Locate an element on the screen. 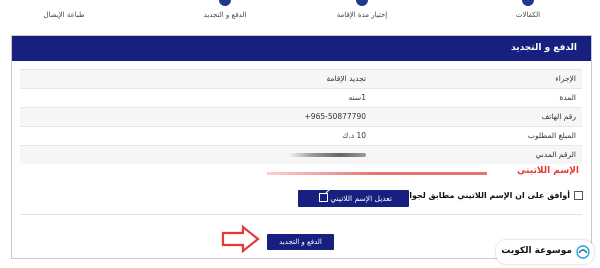  edit-button-label: تعديل الإسم اللاتيني is located at coordinates (361, 198).